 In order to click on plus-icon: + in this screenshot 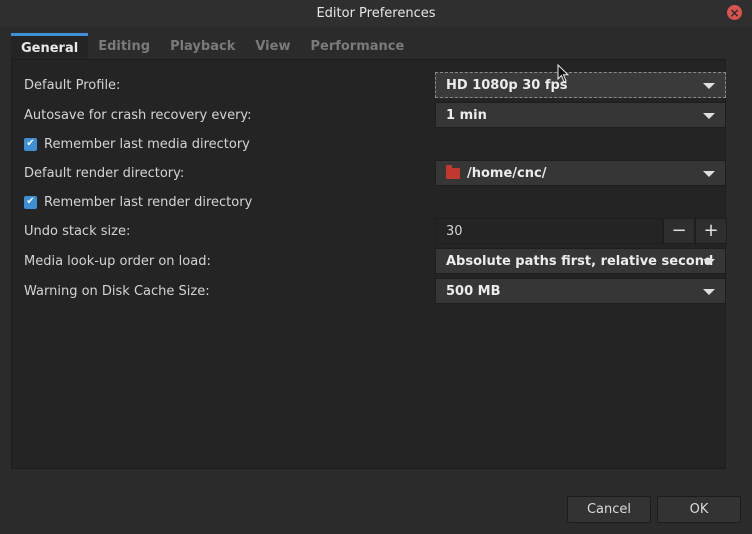, I will do `click(711, 230)`.